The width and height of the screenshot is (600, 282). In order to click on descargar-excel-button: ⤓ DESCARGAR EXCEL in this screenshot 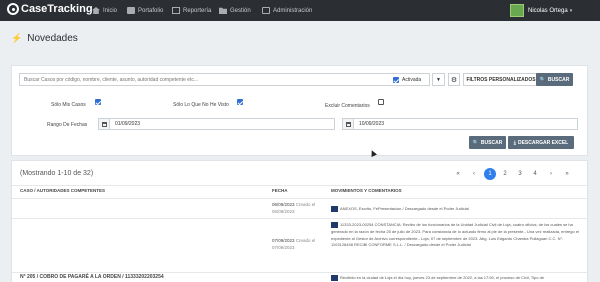, I will do `click(541, 142)`.